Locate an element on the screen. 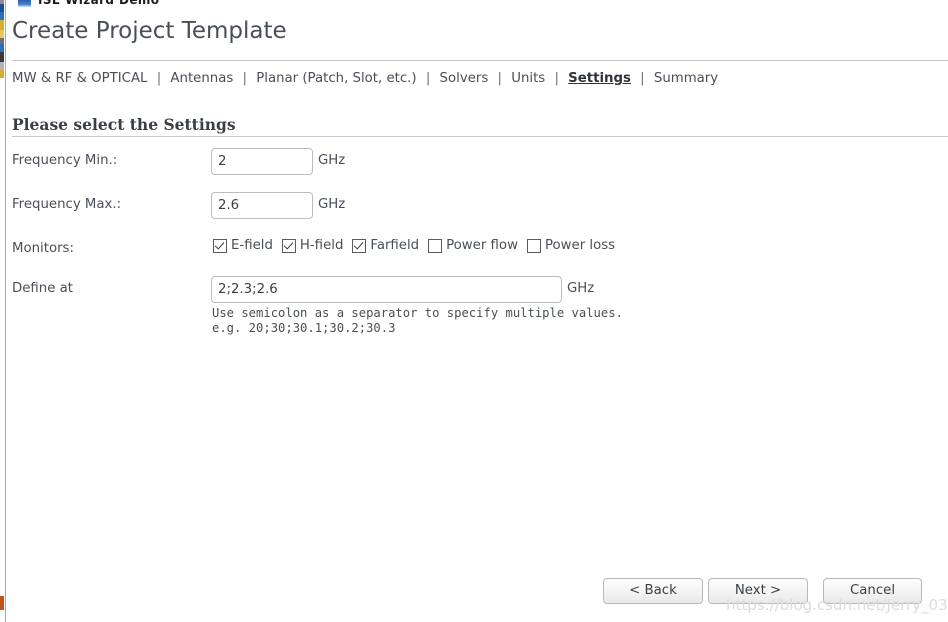 Image resolution: width=948 pixels, height=622 pixels. frequency-min-unit: GHz is located at coordinates (332, 160).